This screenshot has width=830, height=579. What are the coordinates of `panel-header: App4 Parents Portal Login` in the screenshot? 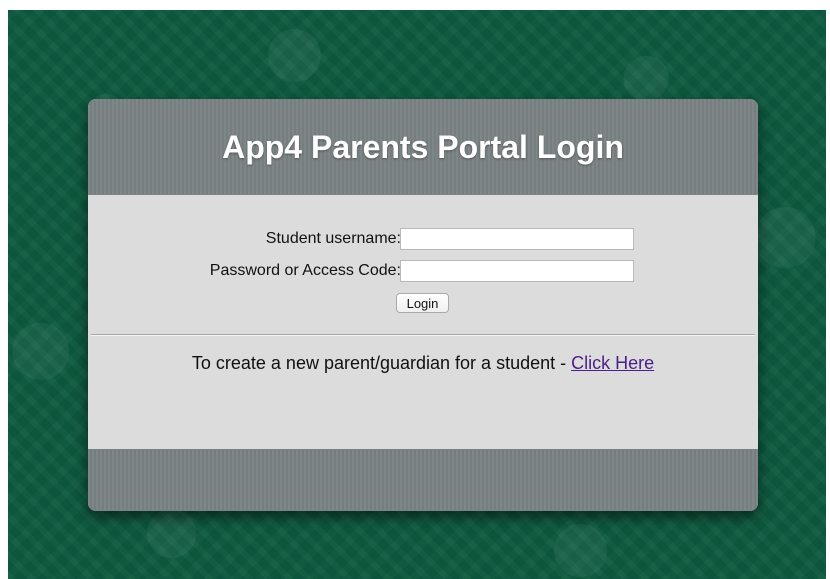 It's located at (423, 147).